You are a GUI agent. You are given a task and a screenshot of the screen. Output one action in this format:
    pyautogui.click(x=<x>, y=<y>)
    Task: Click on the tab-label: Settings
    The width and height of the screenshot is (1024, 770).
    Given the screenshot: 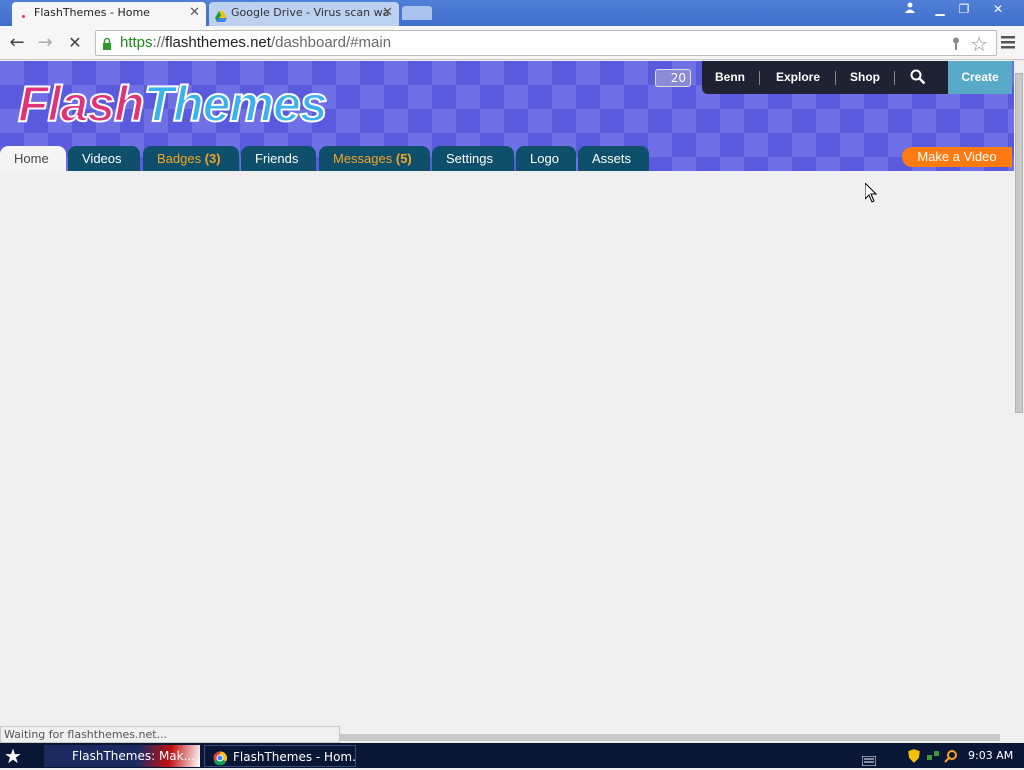 What is the action you would take?
    pyautogui.click(x=469, y=158)
    